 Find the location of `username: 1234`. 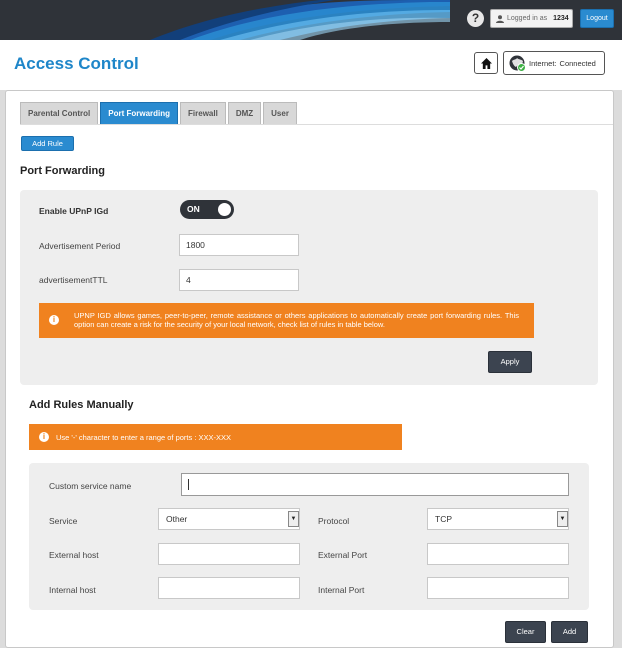

username: 1234 is located at coordinates (561, 18).